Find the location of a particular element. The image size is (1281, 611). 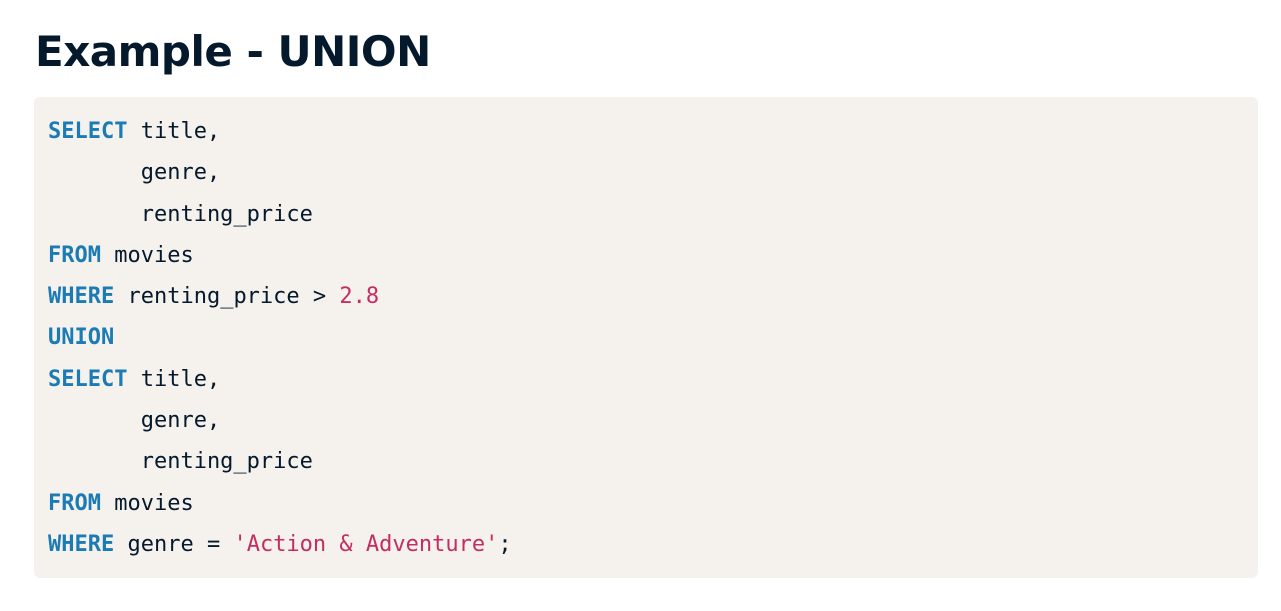

numeric-literal: 2.8 is located at coordinates (359, 297).